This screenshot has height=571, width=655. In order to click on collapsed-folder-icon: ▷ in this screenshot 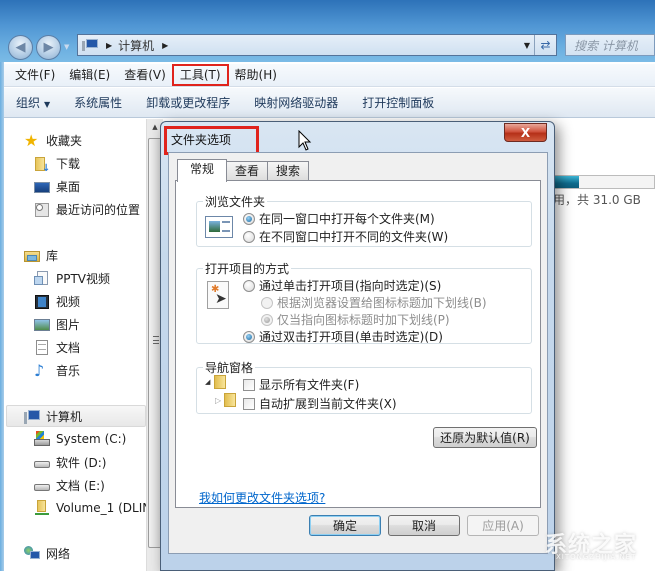, I will do `click(218, 400)`.